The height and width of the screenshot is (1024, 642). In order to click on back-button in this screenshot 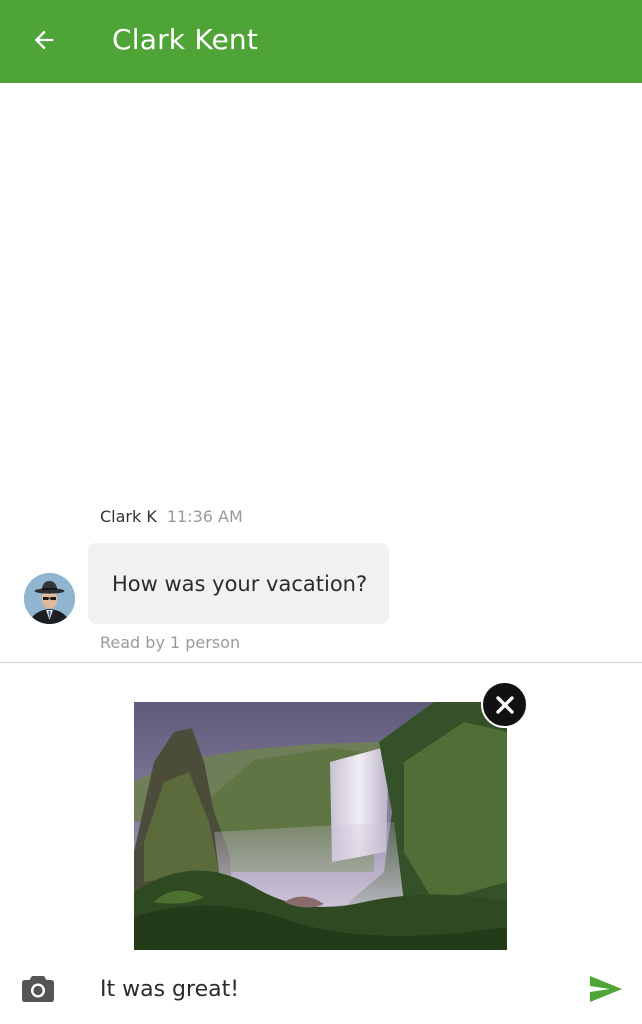, I will do `click(44, 40)`.